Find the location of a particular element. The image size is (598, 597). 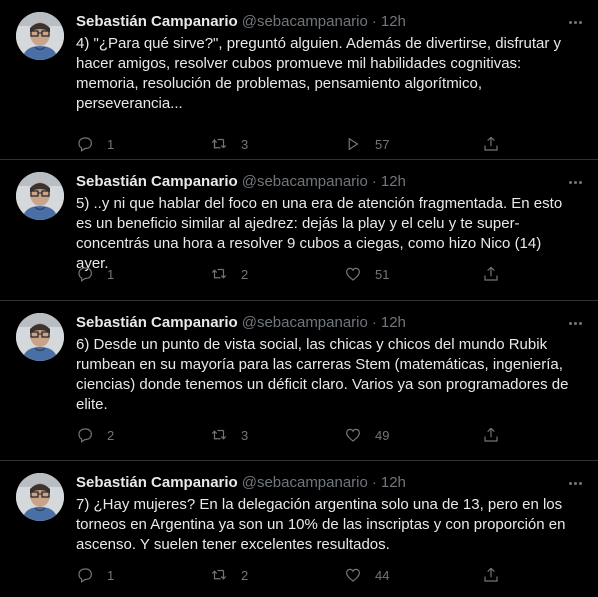

views-count: 57 is located at coordinates (382, 144).